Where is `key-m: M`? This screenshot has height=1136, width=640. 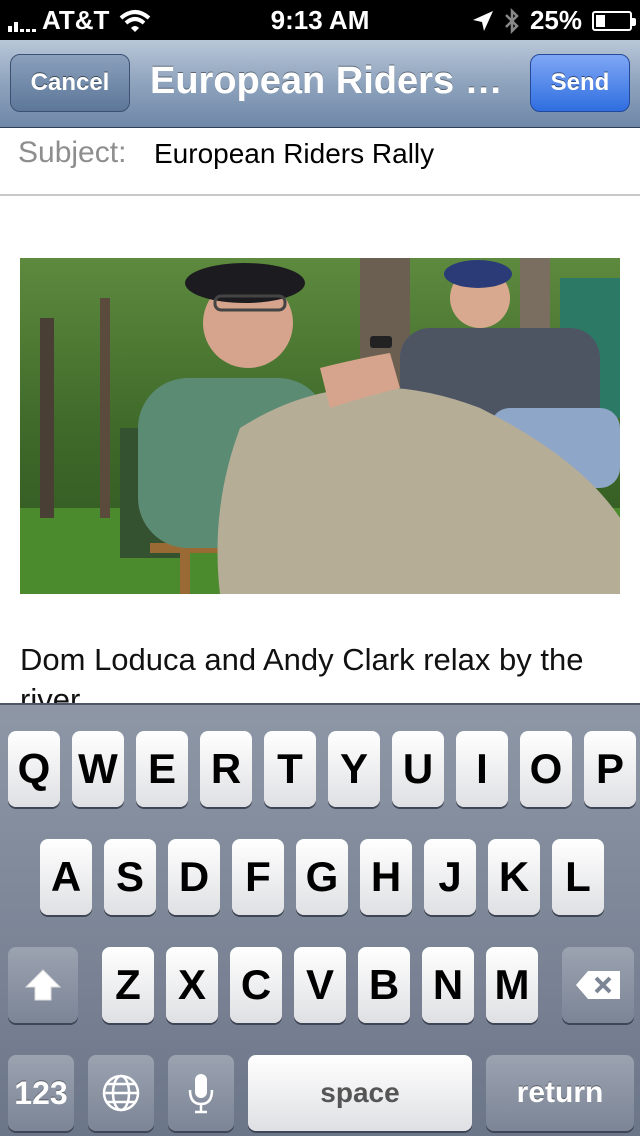 key-m: M is located at coordinates (512, 985).